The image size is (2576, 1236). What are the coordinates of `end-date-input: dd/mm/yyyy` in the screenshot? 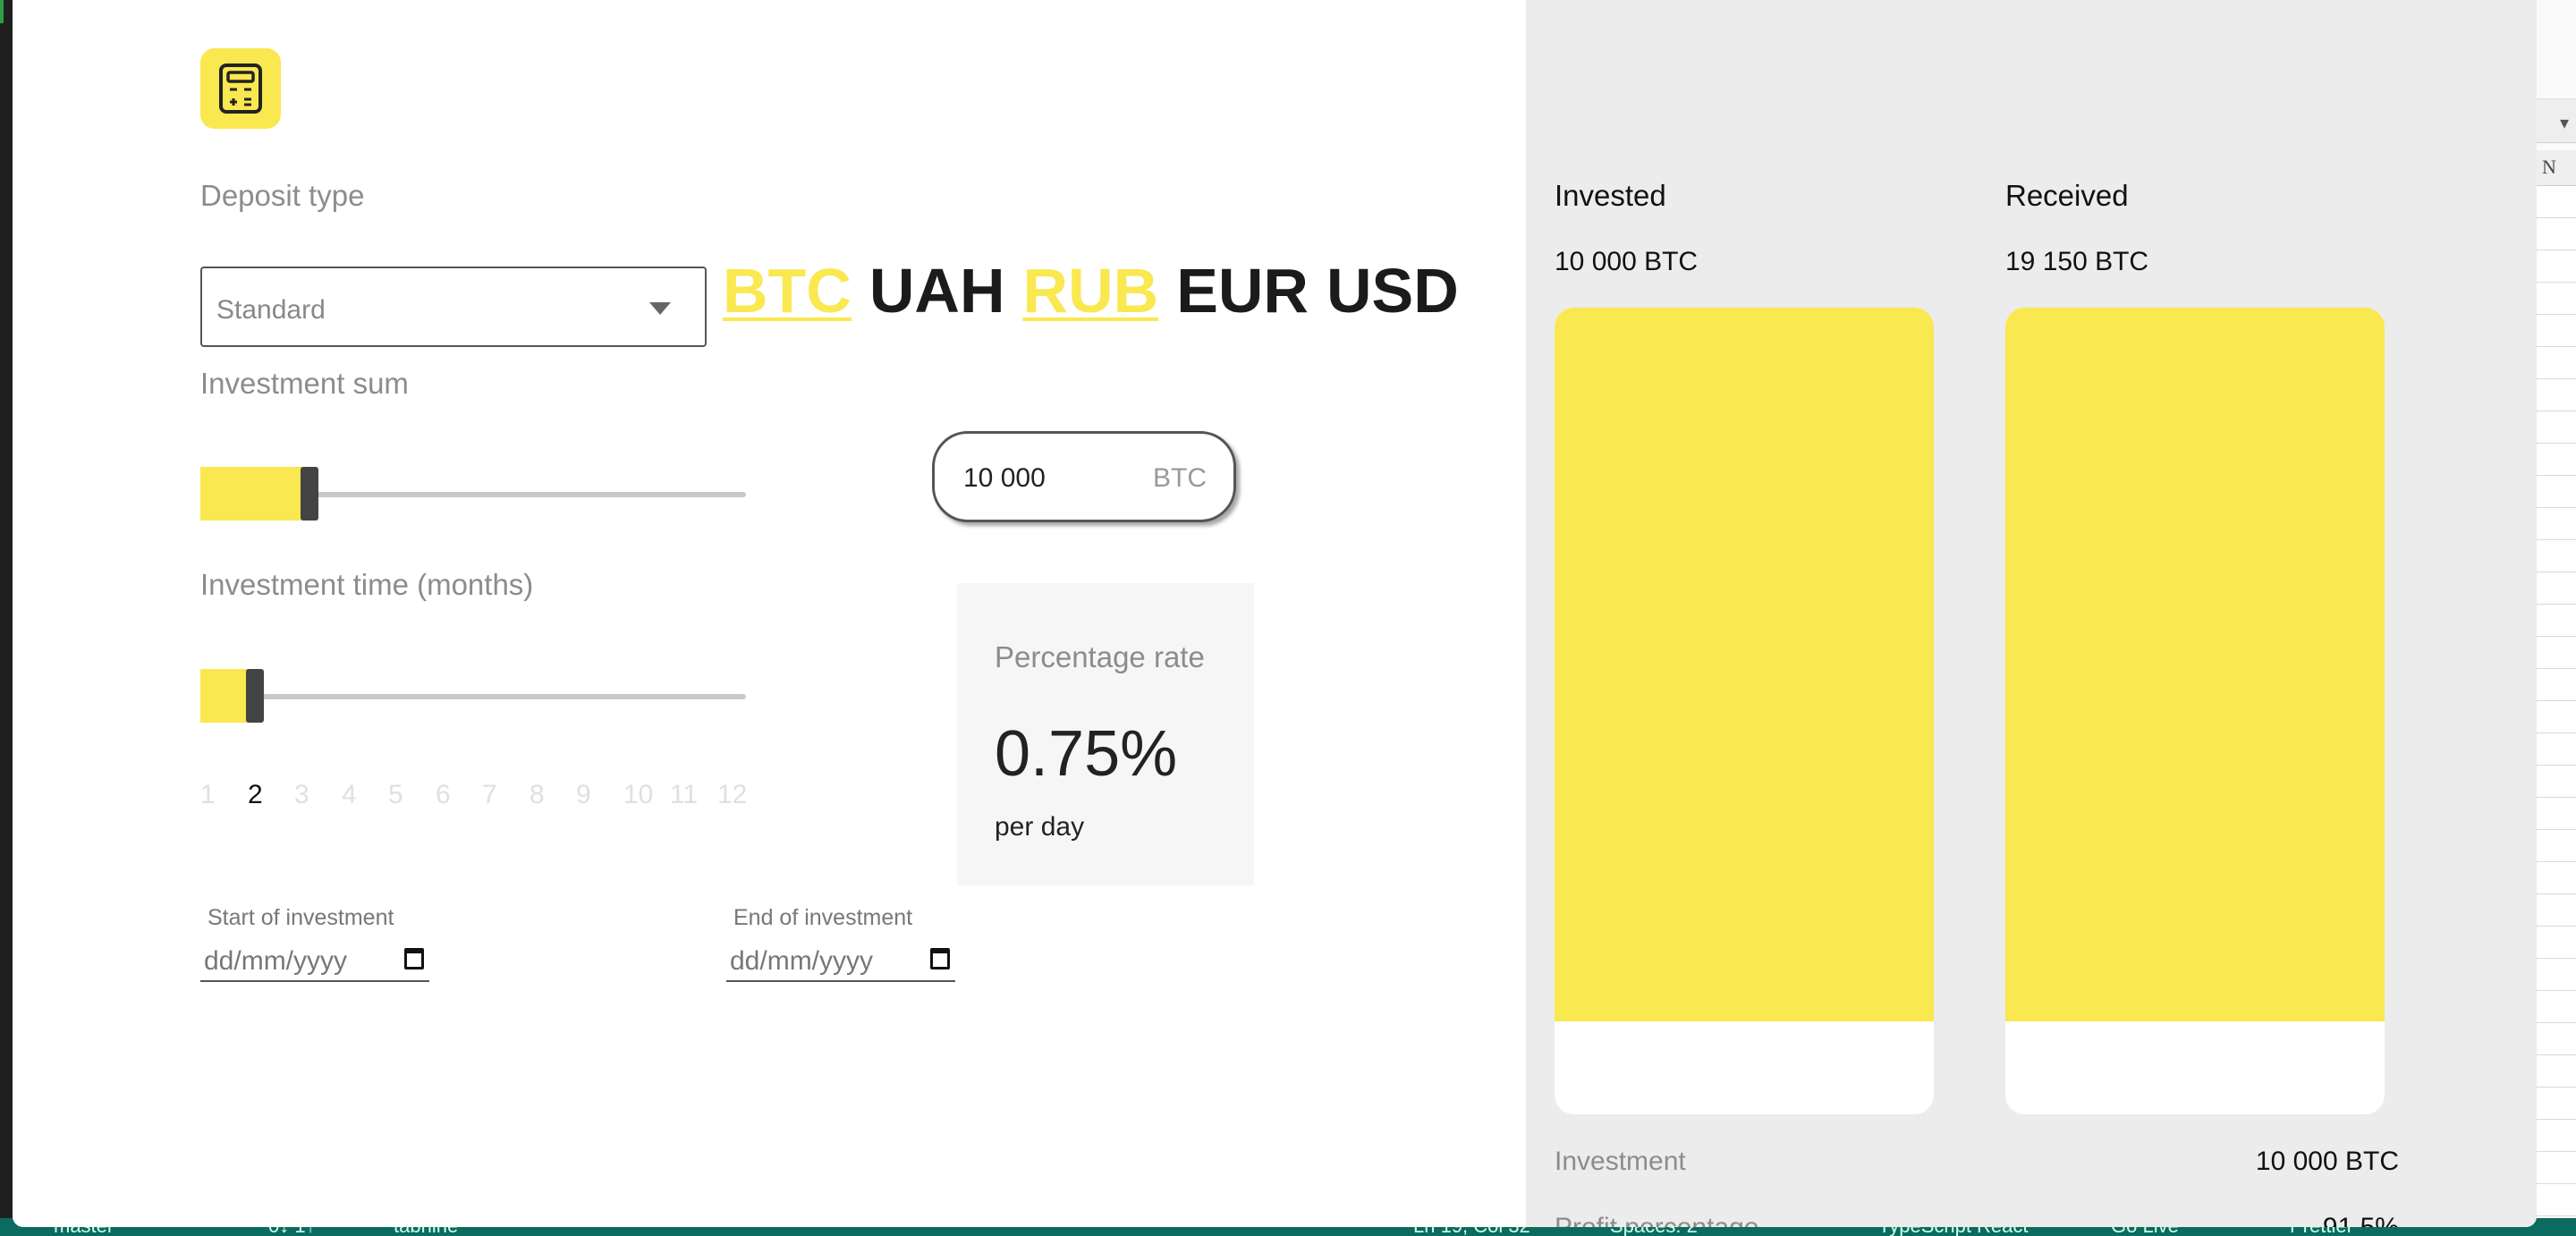 It's located at (840, 960).